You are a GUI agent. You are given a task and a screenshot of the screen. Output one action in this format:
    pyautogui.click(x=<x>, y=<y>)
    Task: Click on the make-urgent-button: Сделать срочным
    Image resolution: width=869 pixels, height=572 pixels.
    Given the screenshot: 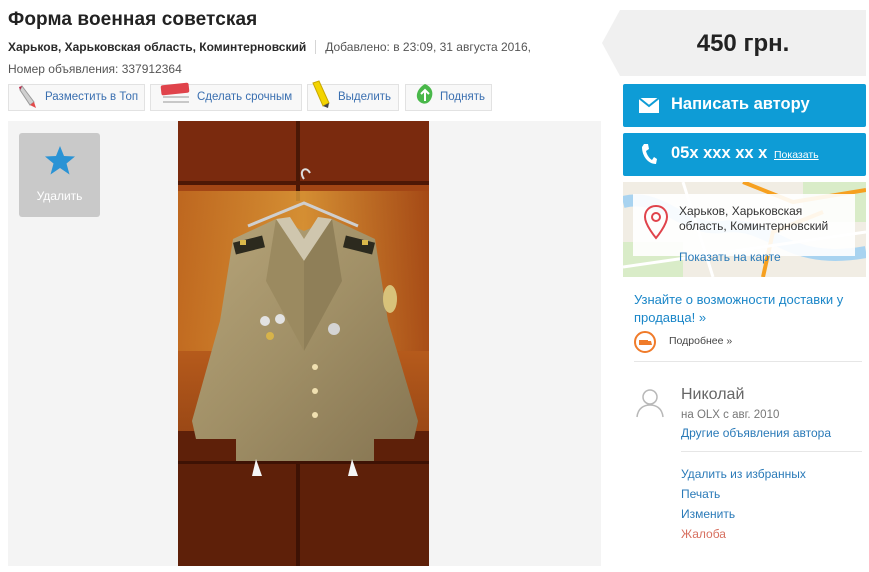 What is the action you would take?
    pyautogui.click(x=226, y=96)
    